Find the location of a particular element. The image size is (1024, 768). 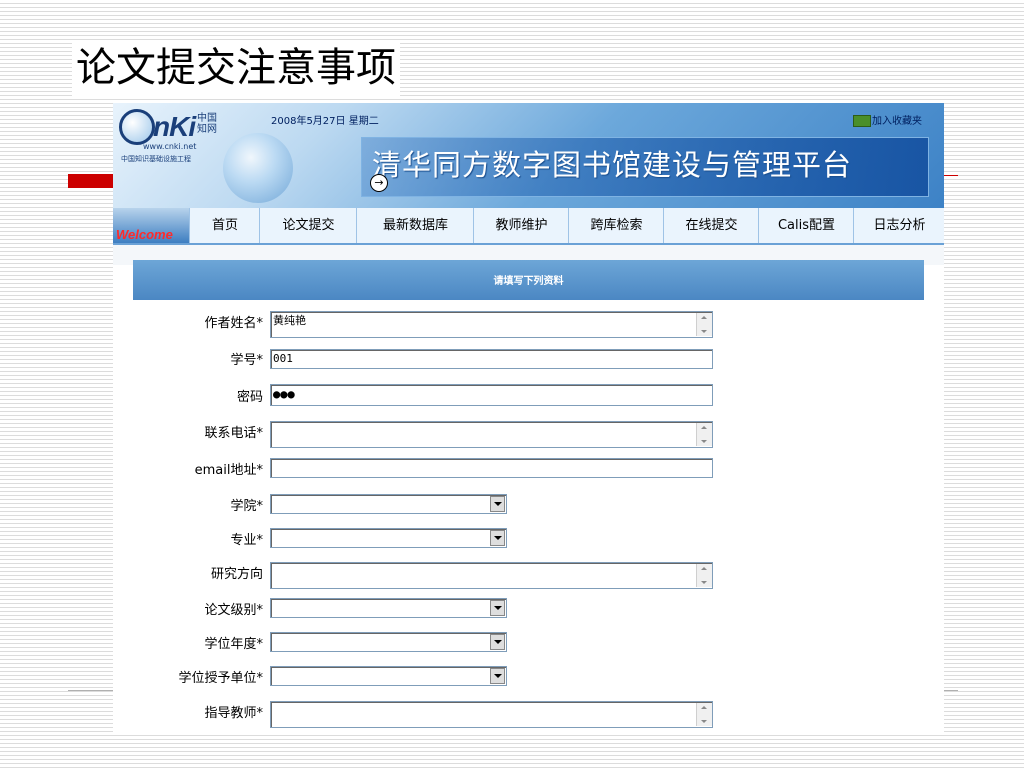

nav-log-analysis: 日志分析 is located at coordinates (898, 225).